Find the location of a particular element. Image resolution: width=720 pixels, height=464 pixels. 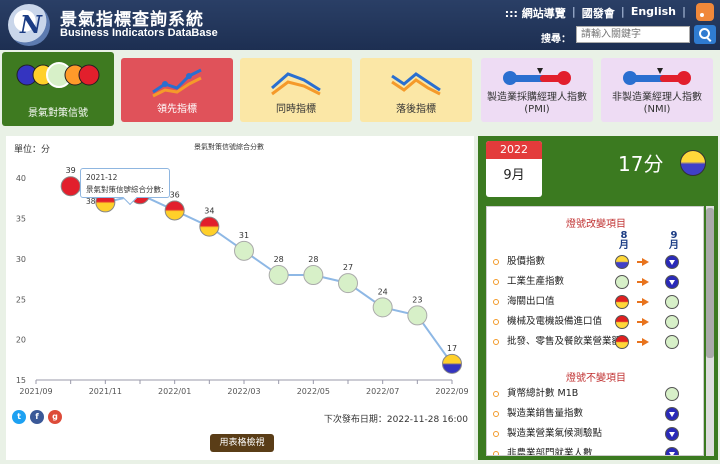

x-tick-label: 2022/05 is located at coordinates (313, 391).